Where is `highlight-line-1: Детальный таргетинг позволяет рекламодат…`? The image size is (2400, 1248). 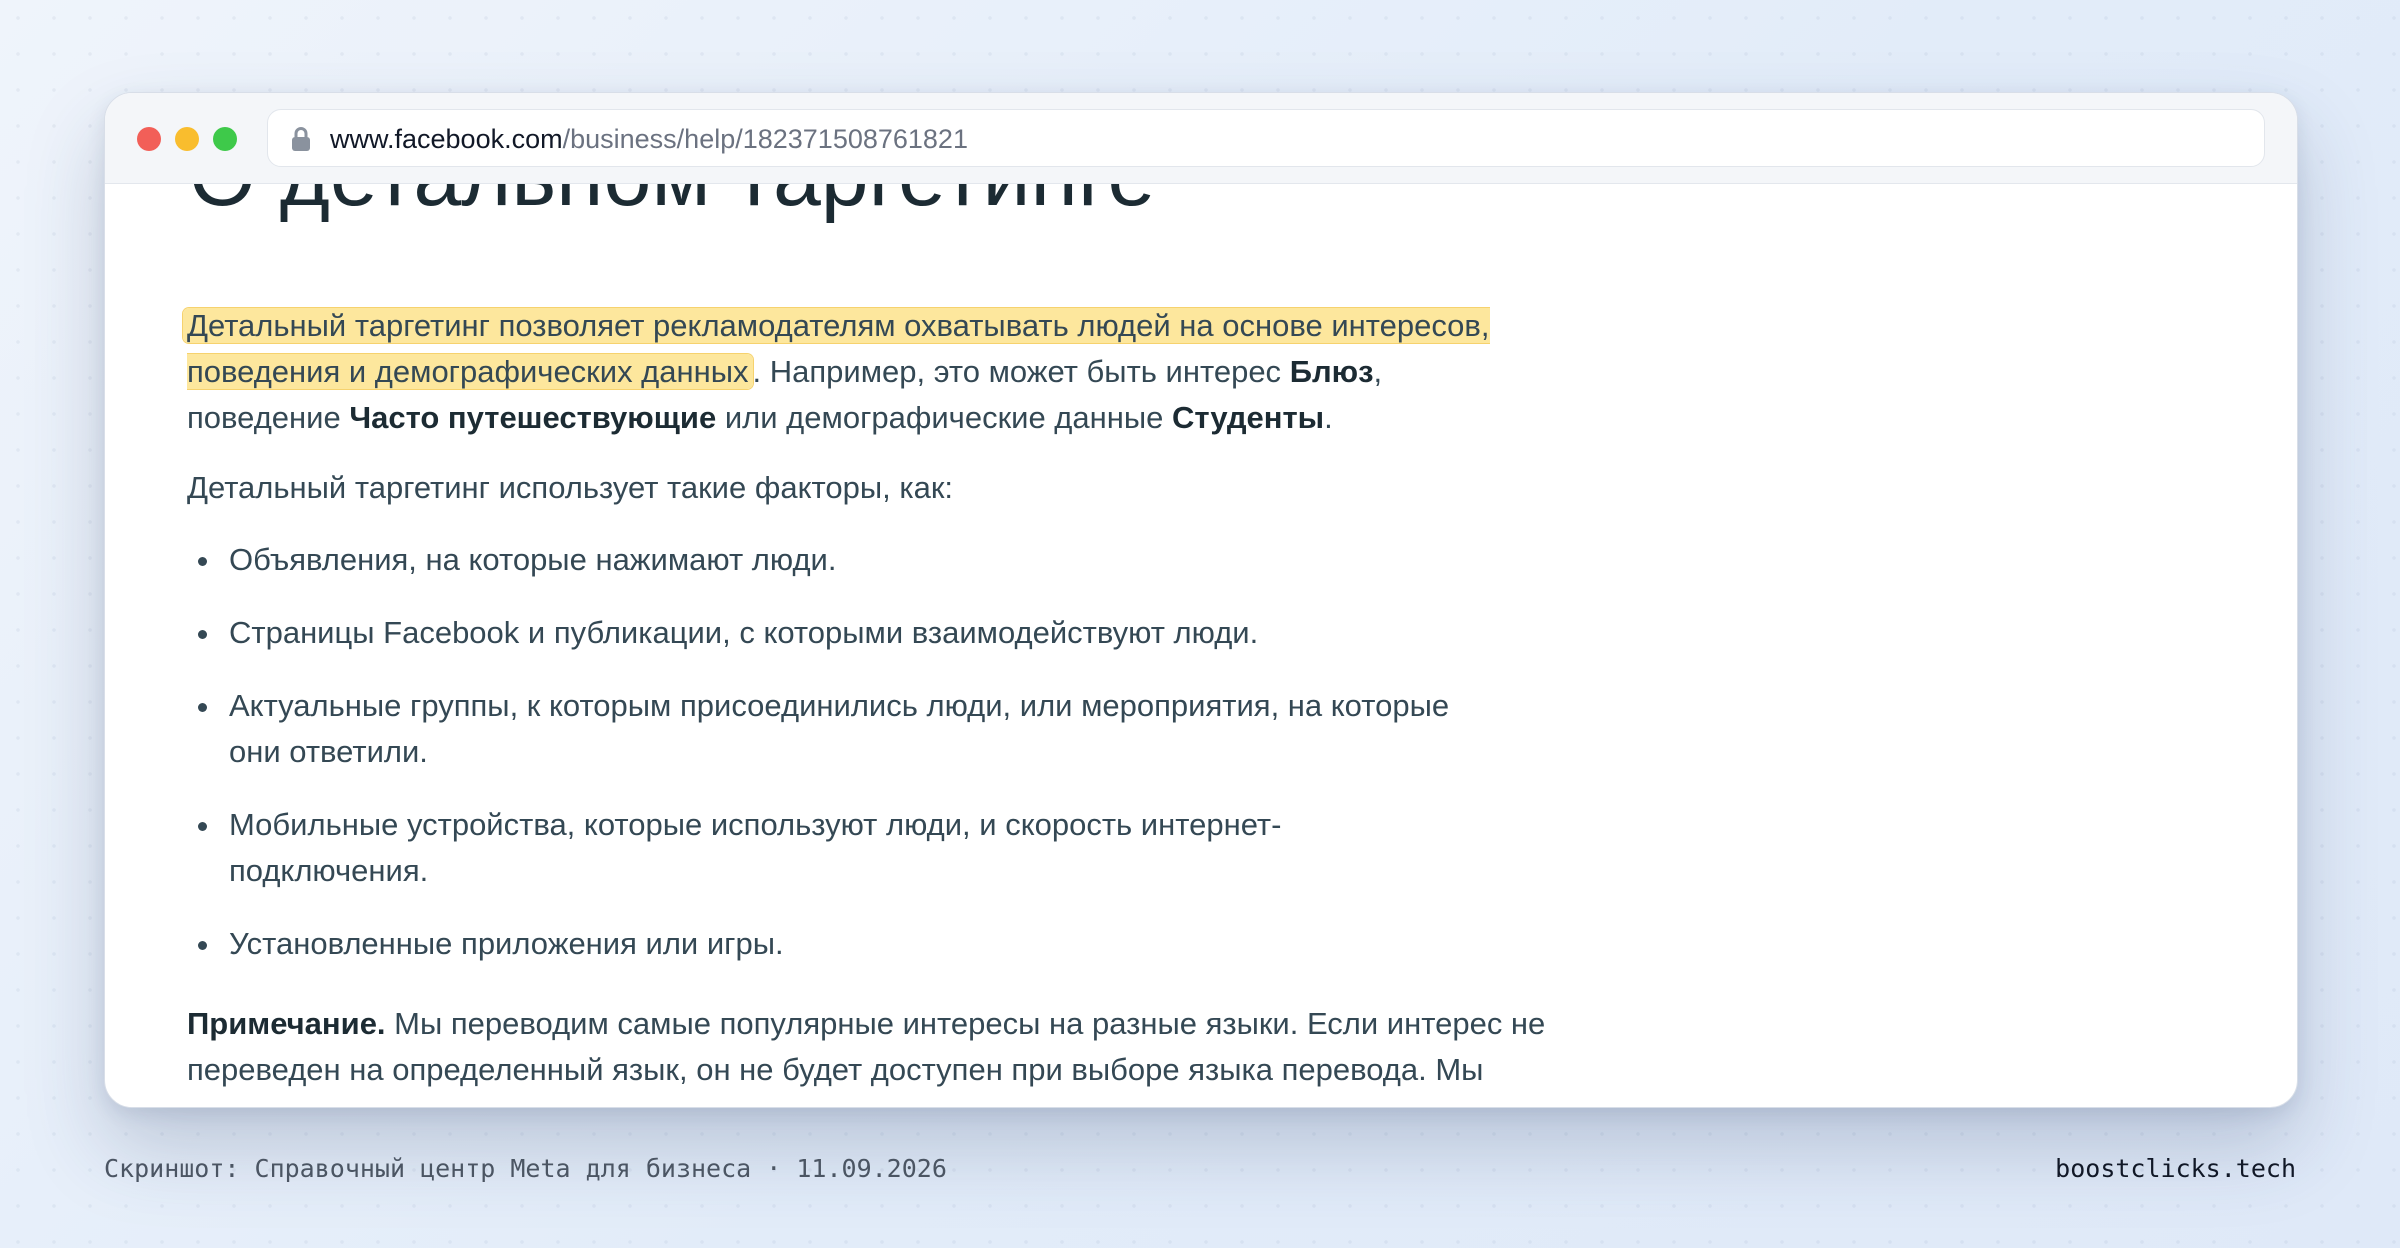 highlight-line-1: Детальный таргетинг позволяет рекламодат… is located at coordinates (838, 325).